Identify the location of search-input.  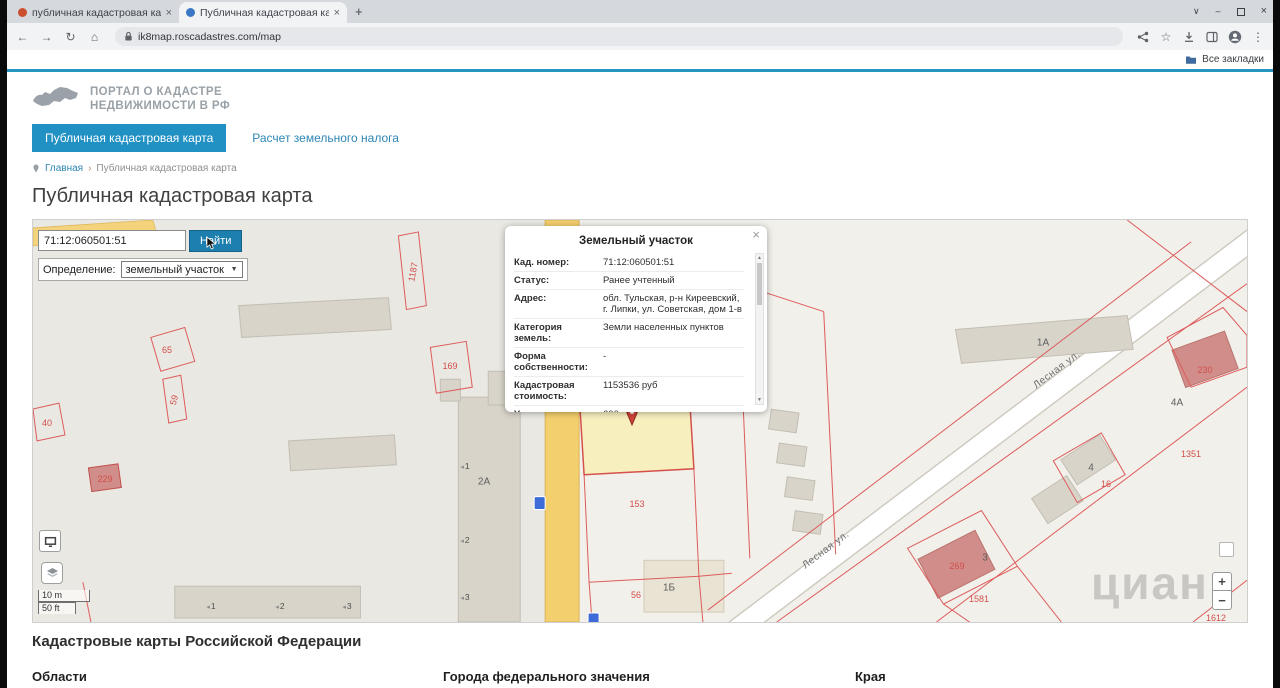
(112, 240).